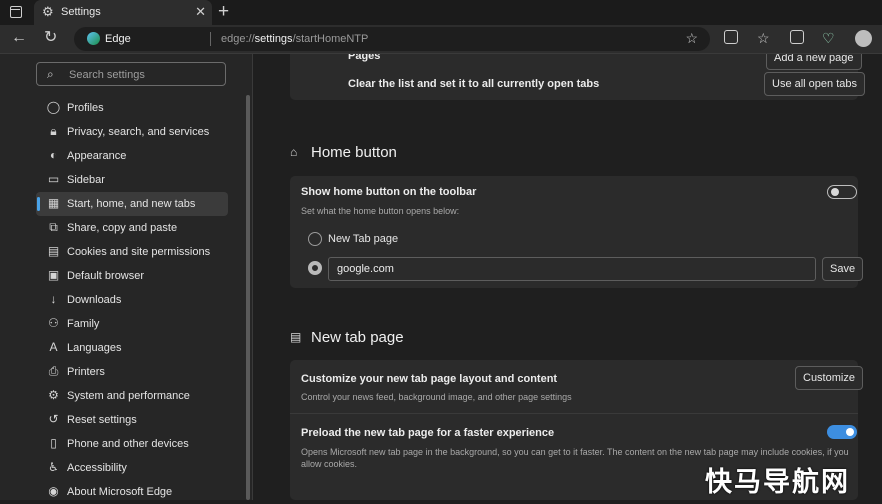 The image size is (882, 504). I want to click on sidebar-item-printers: ⎙ Printers, so click(132, 372).